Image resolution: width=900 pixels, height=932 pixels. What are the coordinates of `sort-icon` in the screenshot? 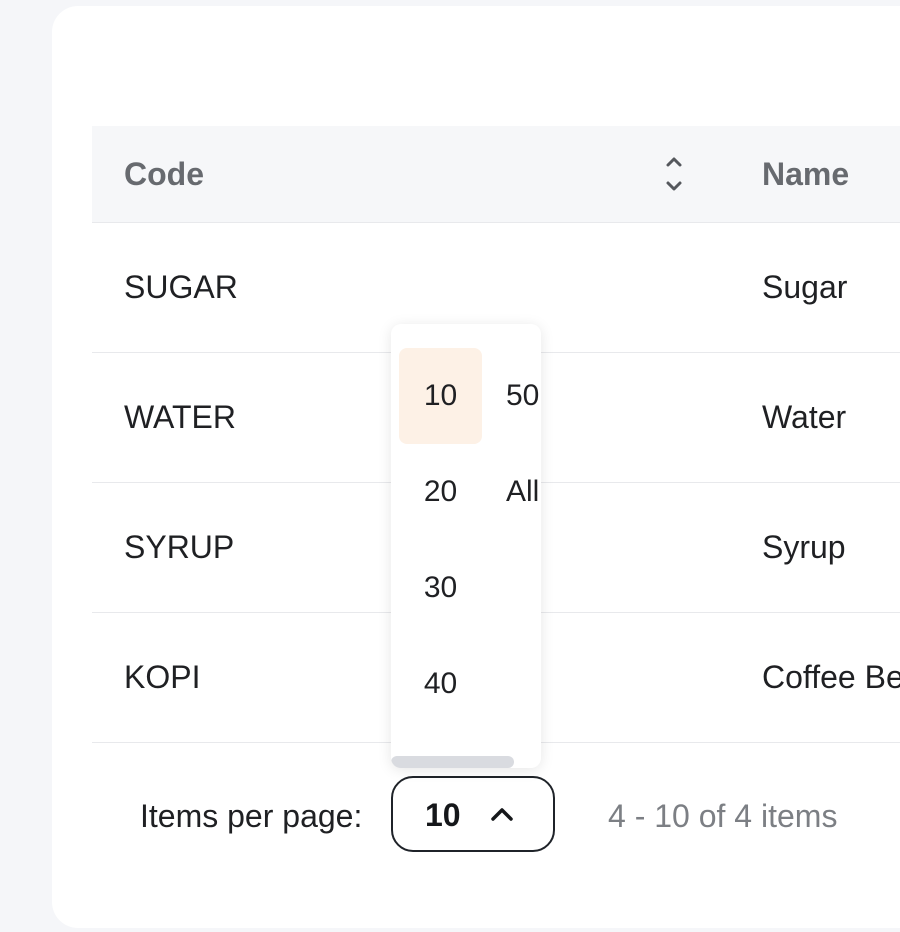 It's located at (674, 174).